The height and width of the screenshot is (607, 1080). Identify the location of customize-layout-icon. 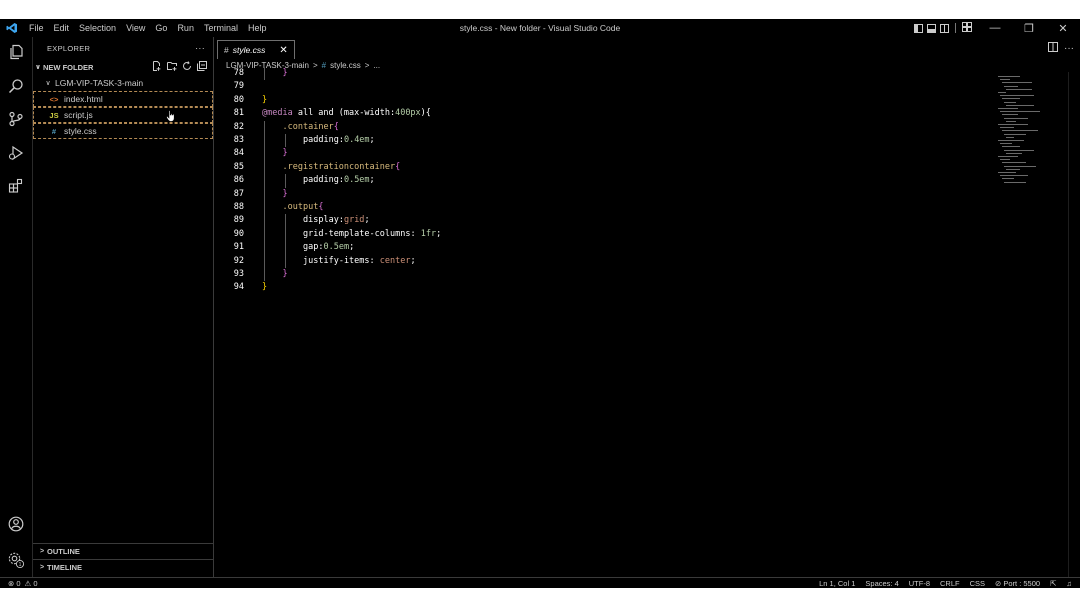
(967, 28).